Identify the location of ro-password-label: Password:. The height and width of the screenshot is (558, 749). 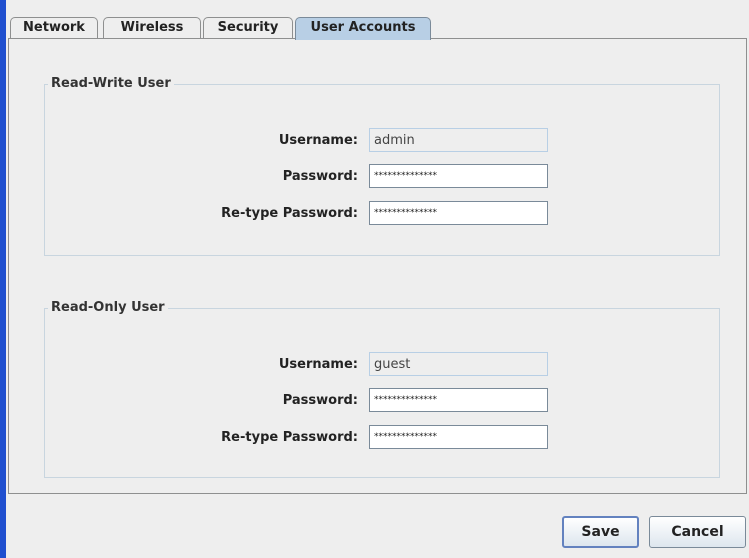
(320, 400).